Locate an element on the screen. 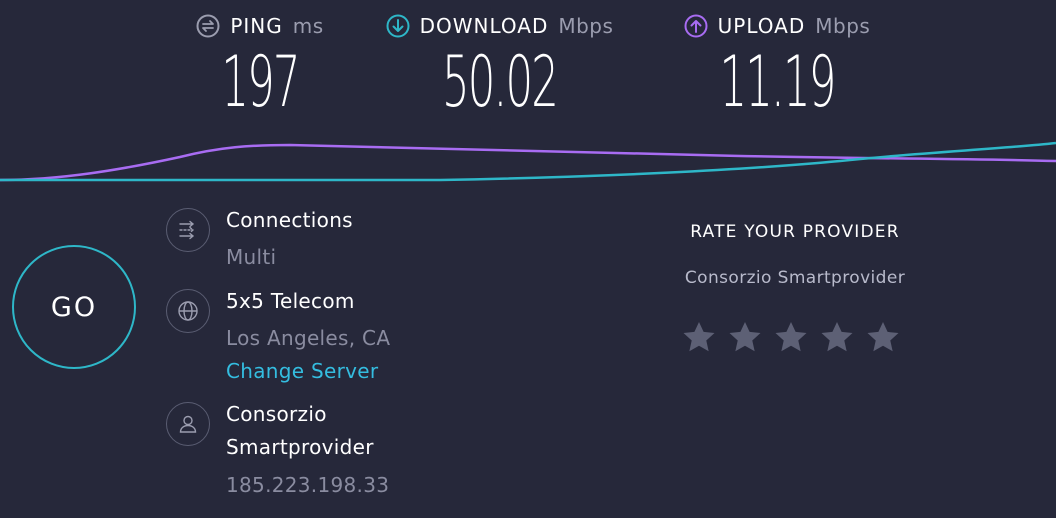  connections-value: Multi is located at coordinates (251, 257).